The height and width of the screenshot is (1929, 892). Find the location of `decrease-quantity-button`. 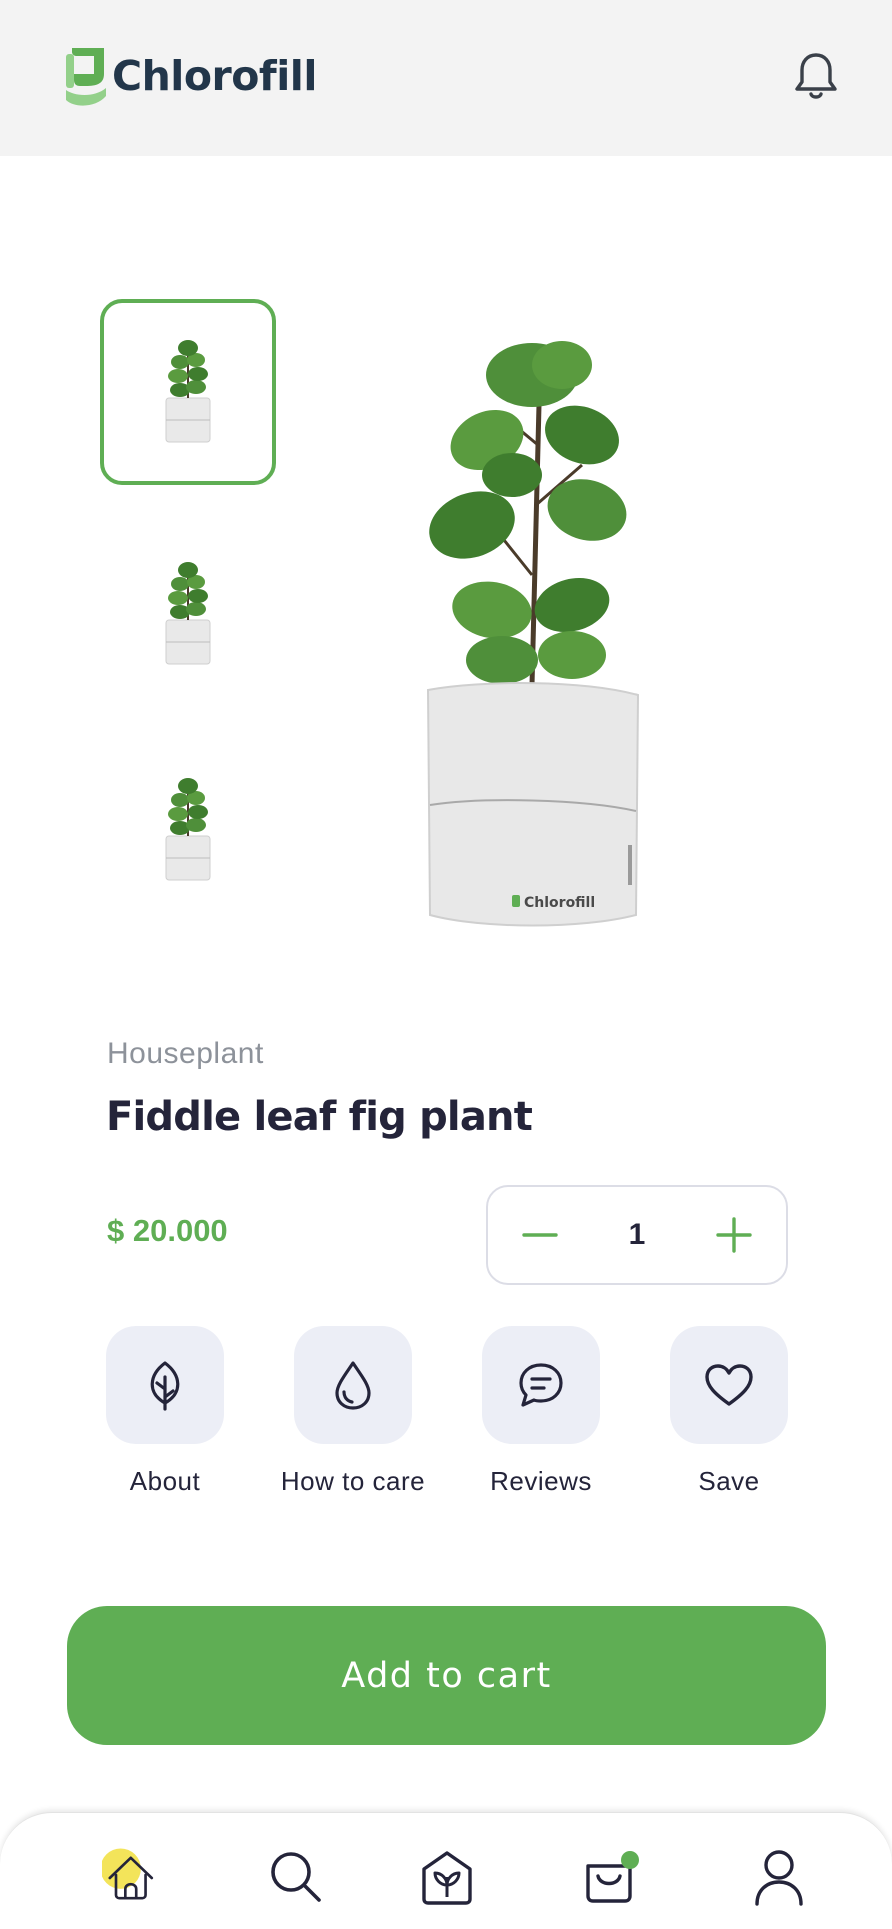

decrease-quantity-button is located at coordinates (540, 1235).